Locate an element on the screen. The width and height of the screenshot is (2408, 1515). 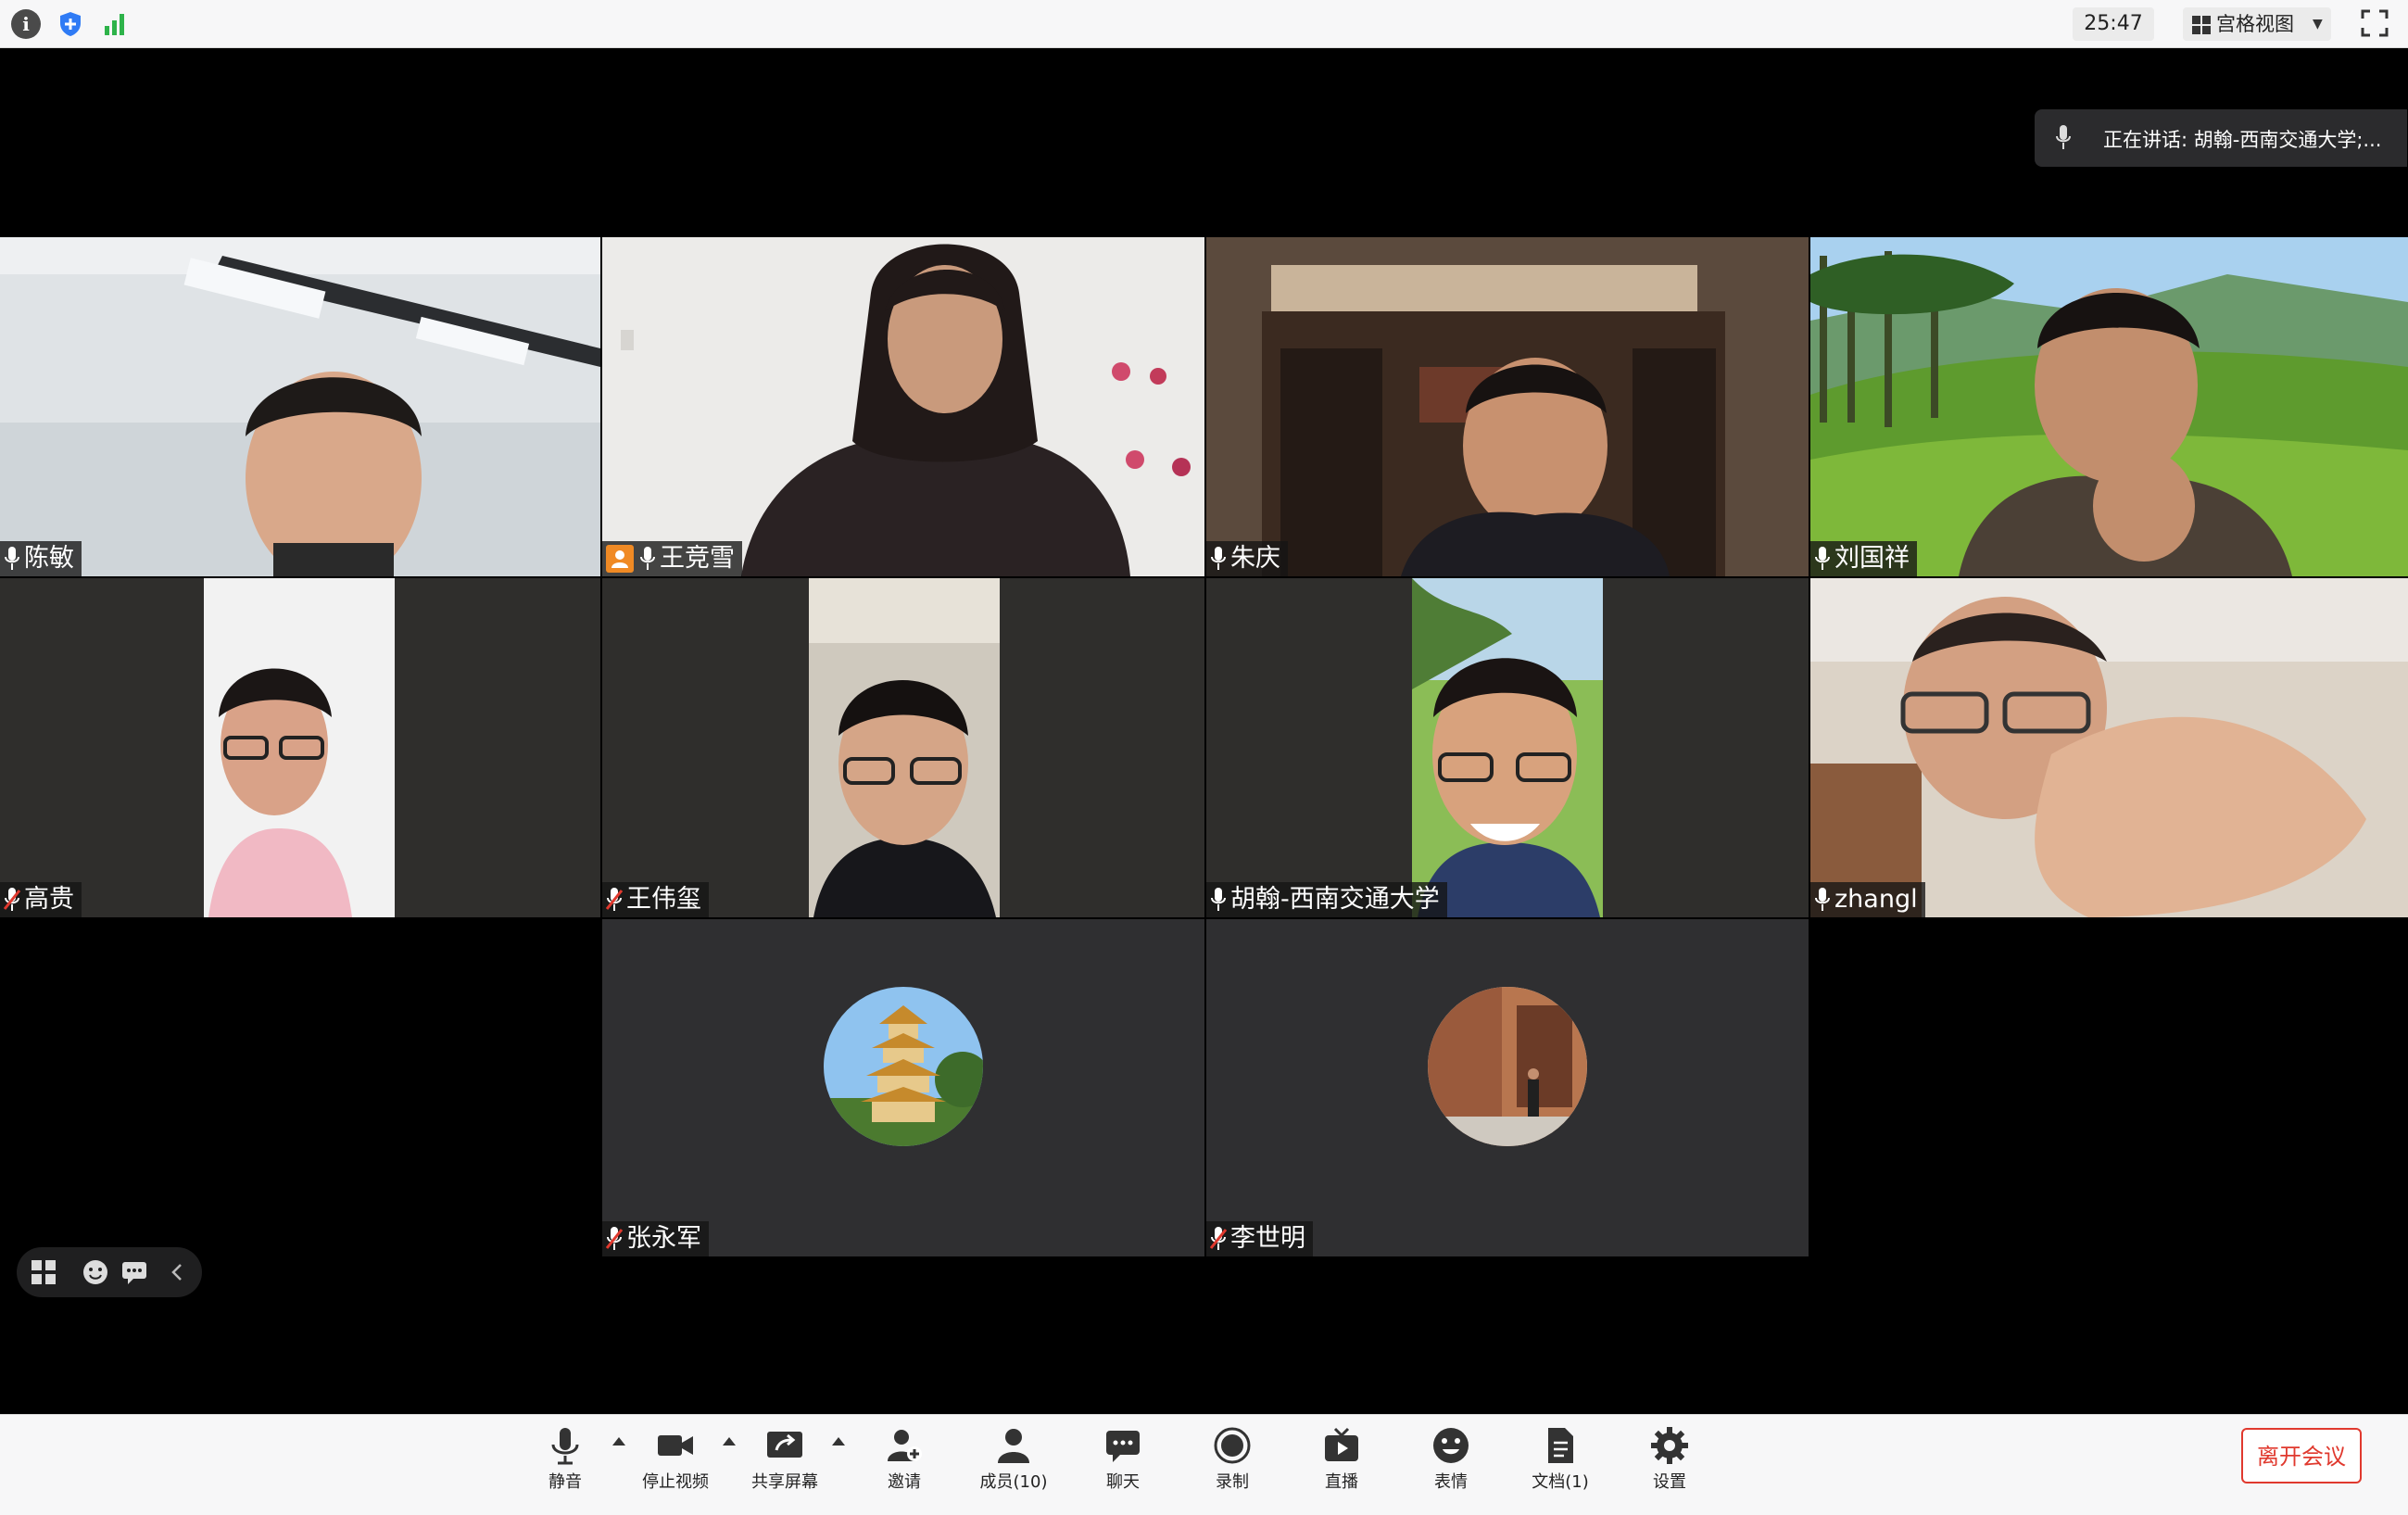
view-mode-label: 宫格视图 is located at coordinates (2255, 24).